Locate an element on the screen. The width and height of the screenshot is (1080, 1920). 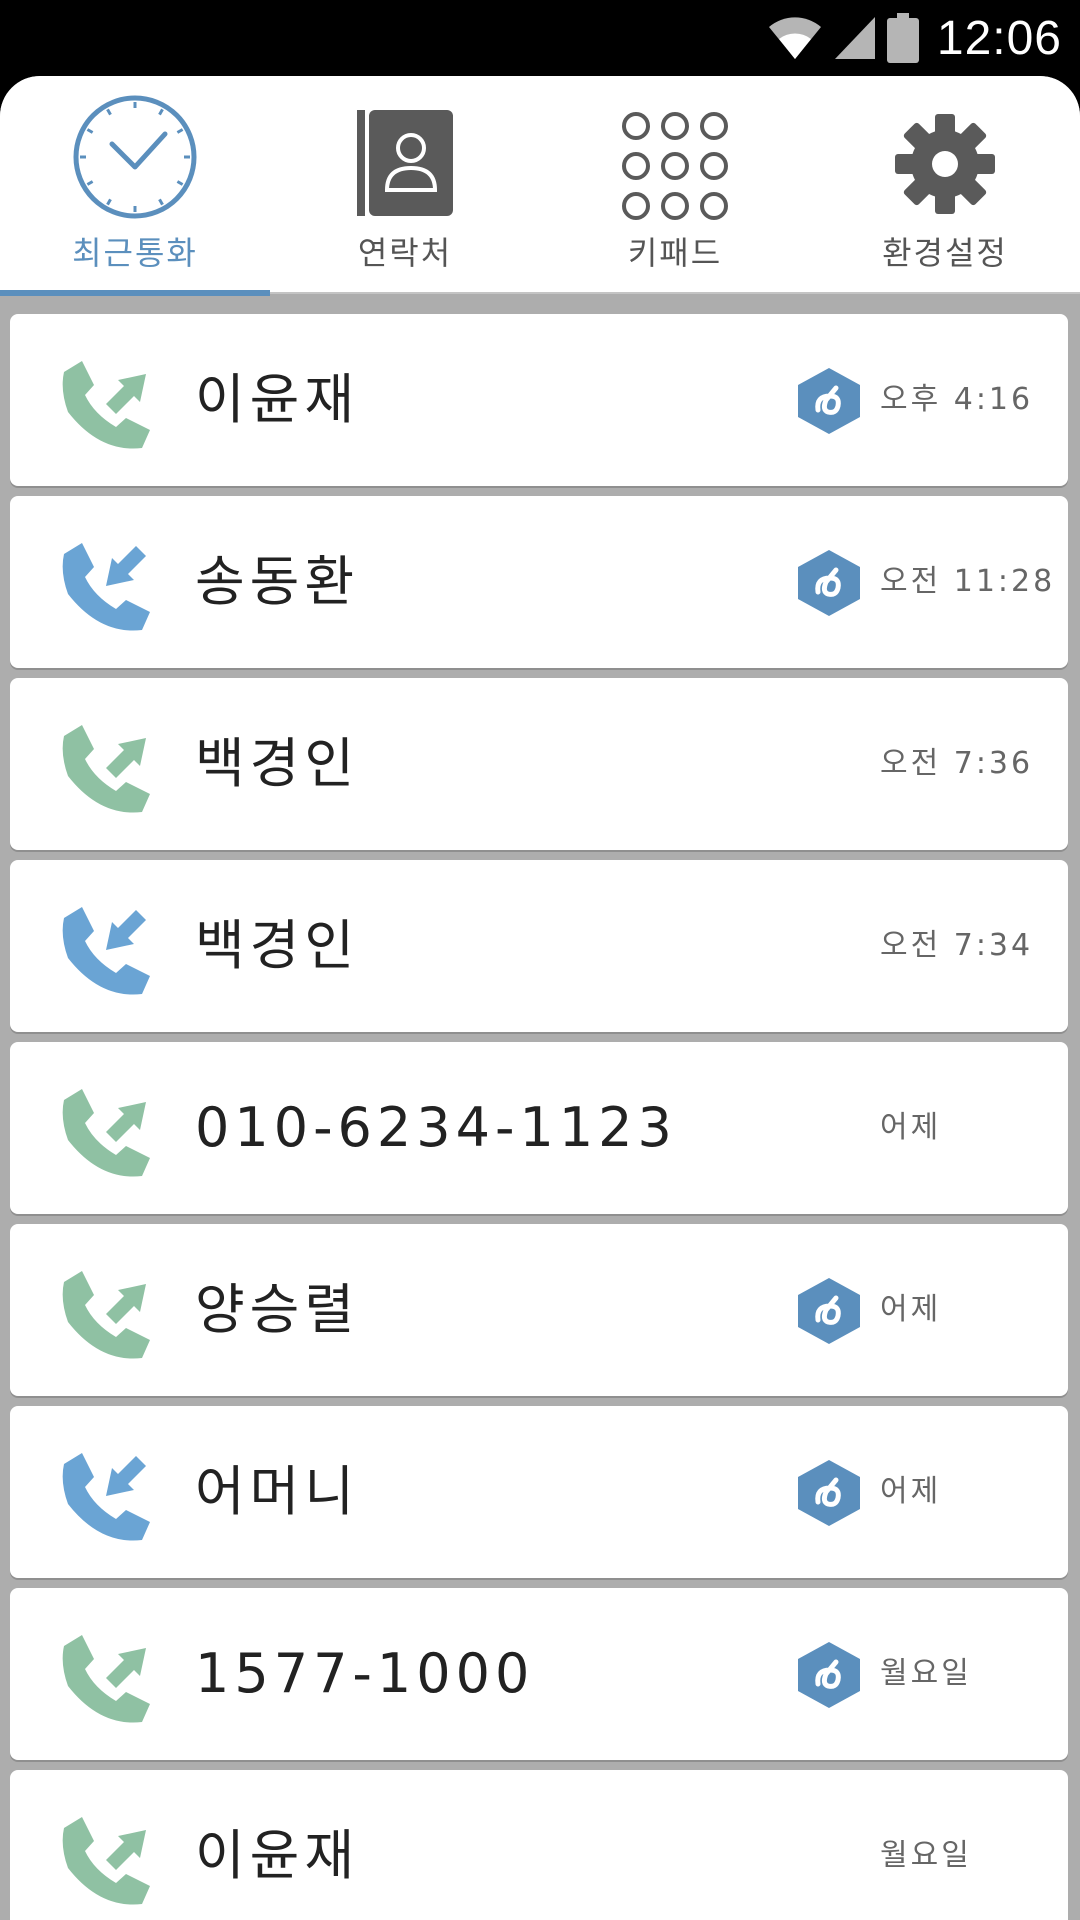
tab-contacts-label: 연락처 is located at coordinates (405, 253).